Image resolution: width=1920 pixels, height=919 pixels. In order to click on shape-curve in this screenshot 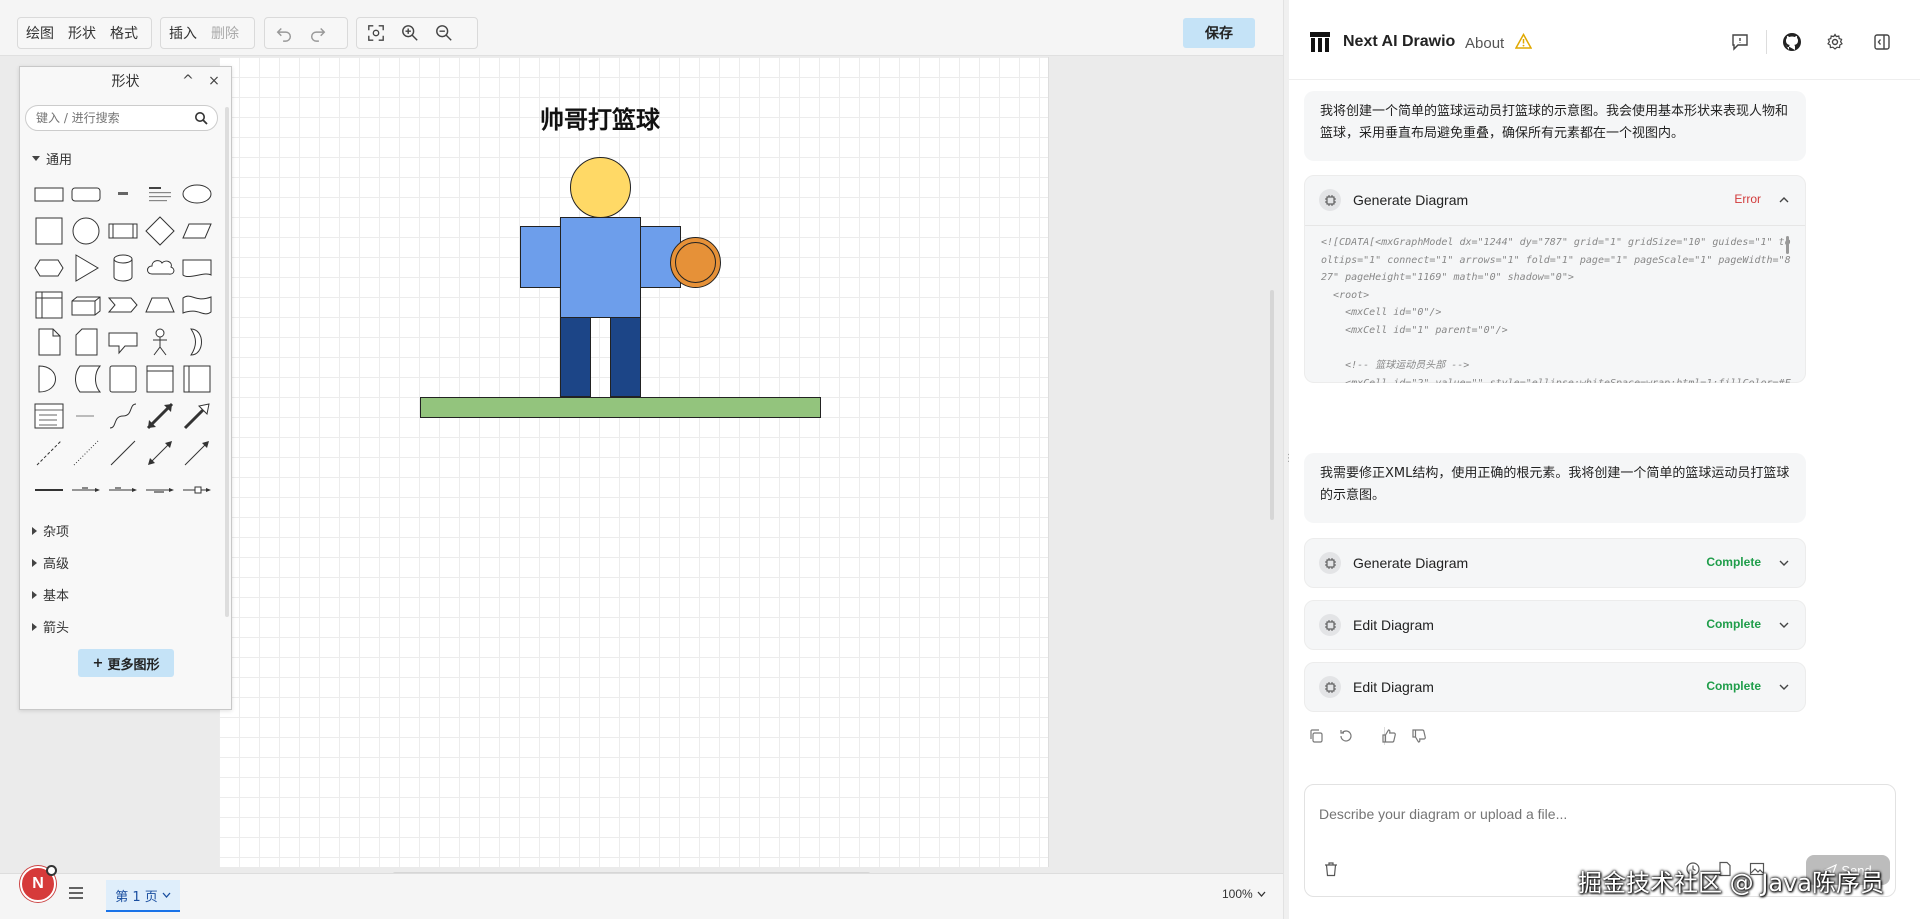, I will do `click(122, 415)`.